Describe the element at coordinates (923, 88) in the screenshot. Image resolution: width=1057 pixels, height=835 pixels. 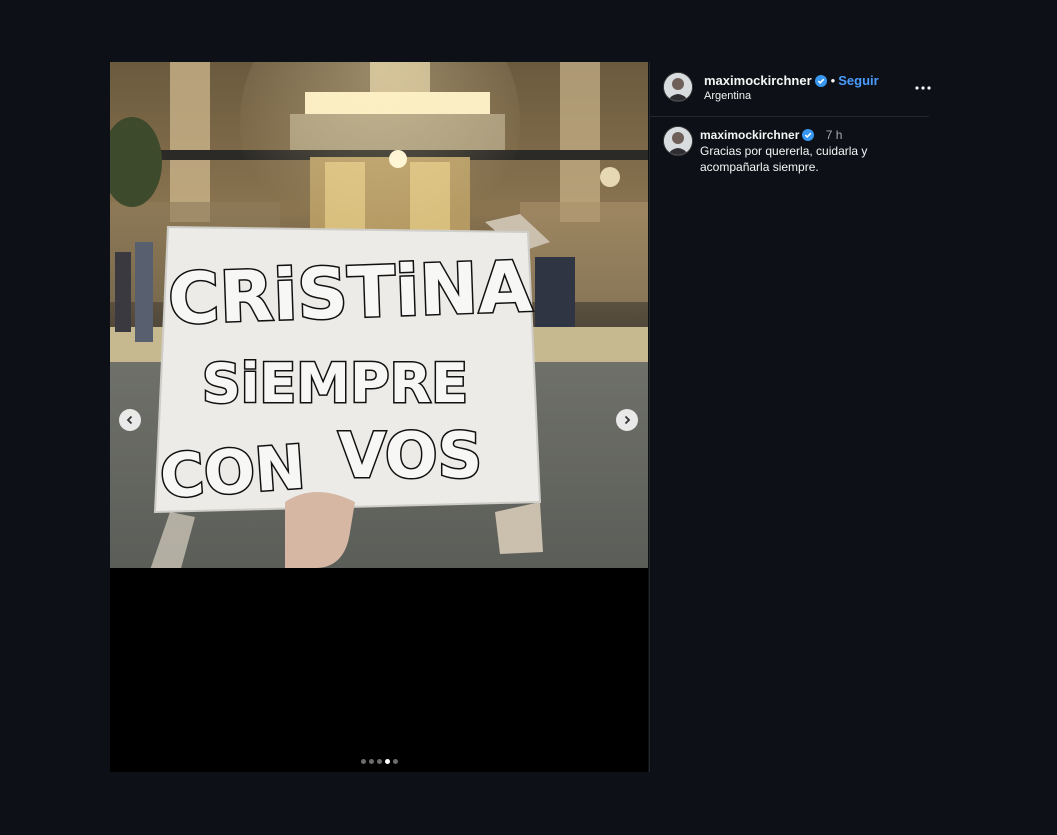
I see `more-options-icon` at that location.